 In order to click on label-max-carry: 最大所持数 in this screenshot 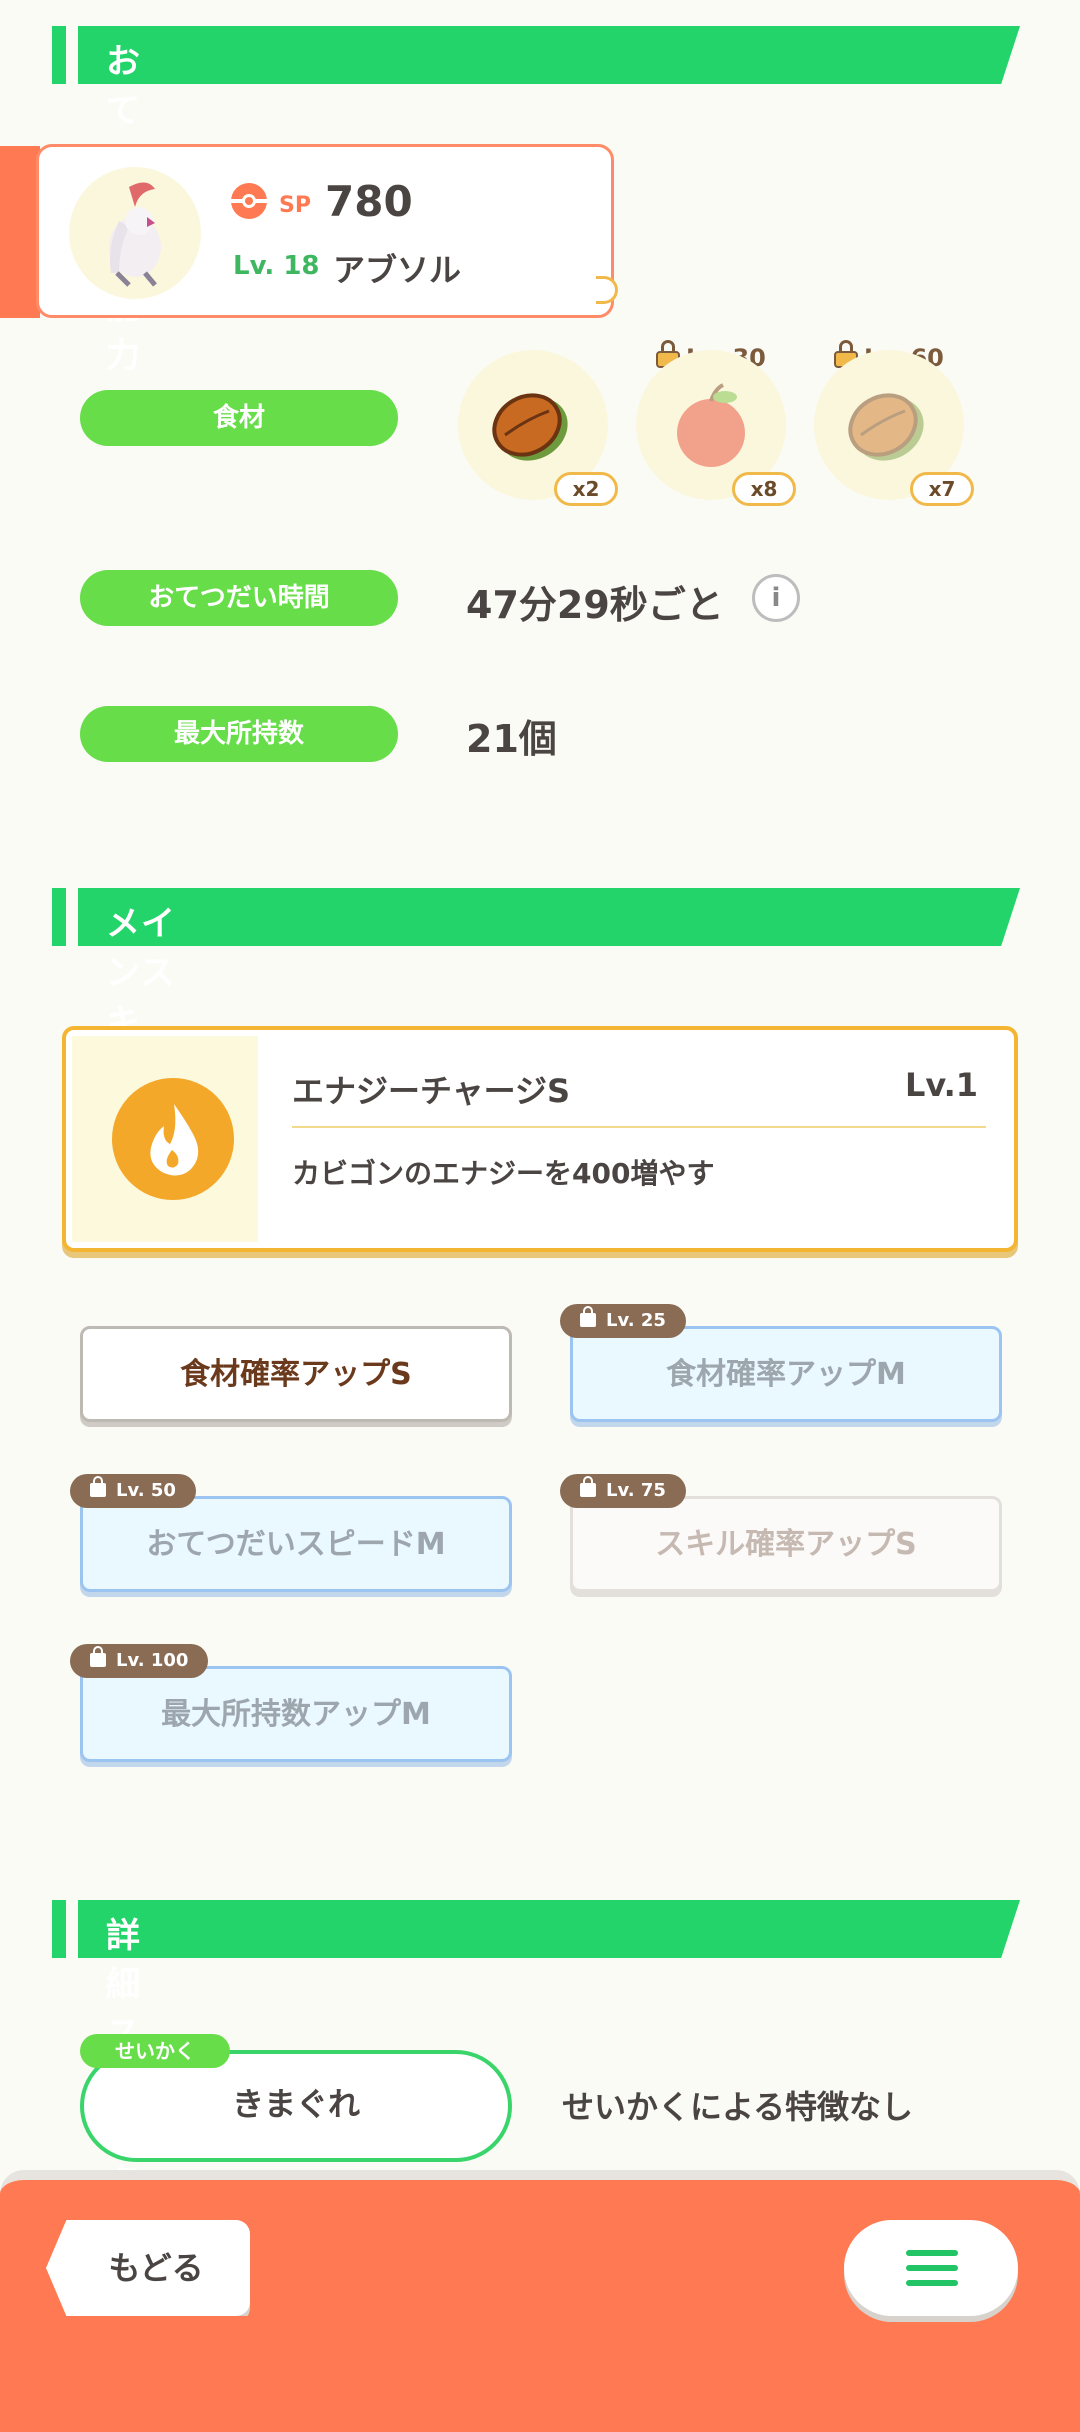, I will do `click(239, 734)`.